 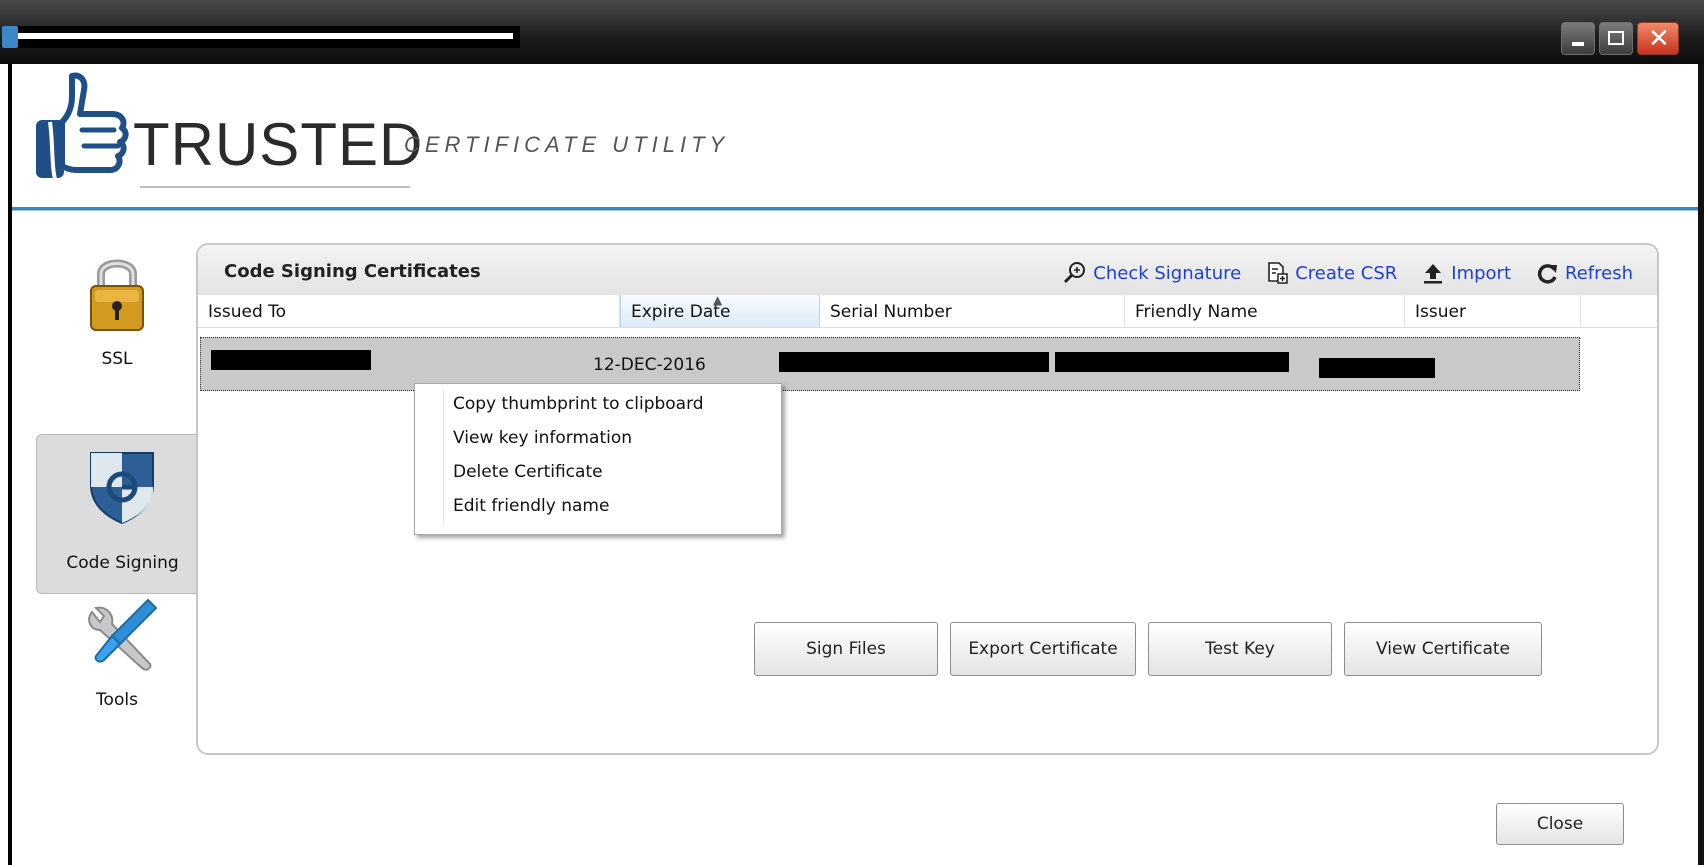 I want to click on issued-to-redacted, so click(x=291, y=360).